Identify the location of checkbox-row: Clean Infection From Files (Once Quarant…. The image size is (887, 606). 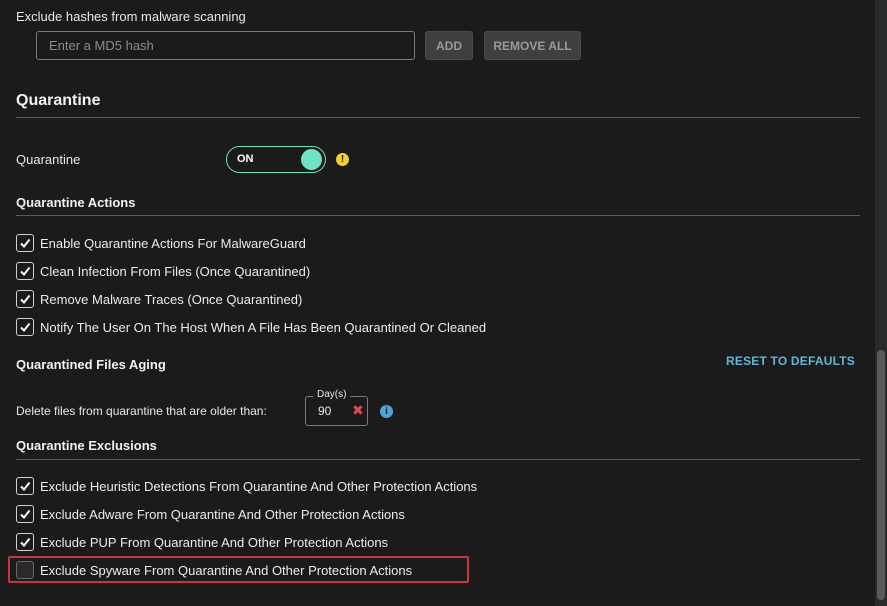
(163, 271).